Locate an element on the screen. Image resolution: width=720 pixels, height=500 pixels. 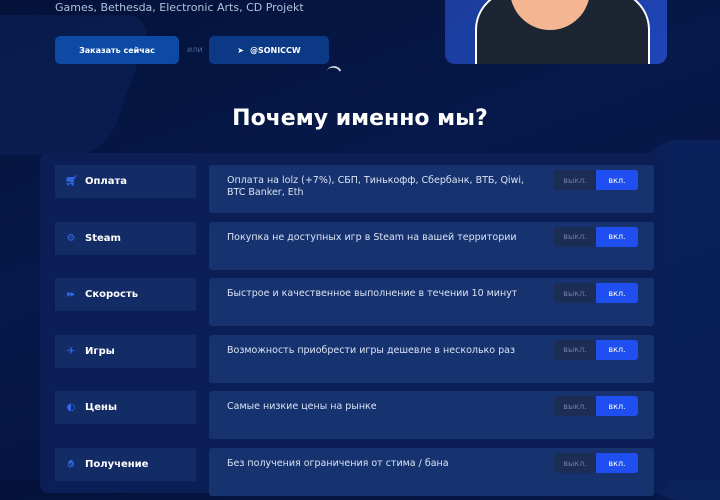
feature-label: Получение is located at coordinates (117, 464).